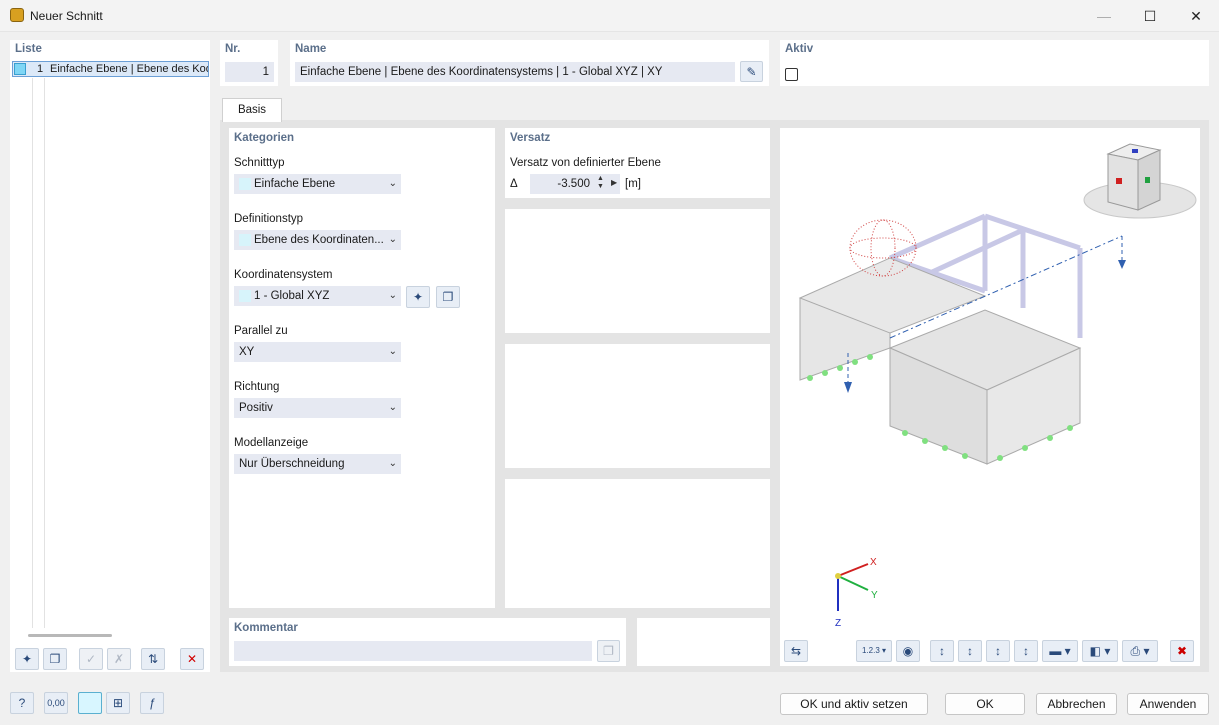  I want to click on check-all-button: ✓, so click(91, 659).